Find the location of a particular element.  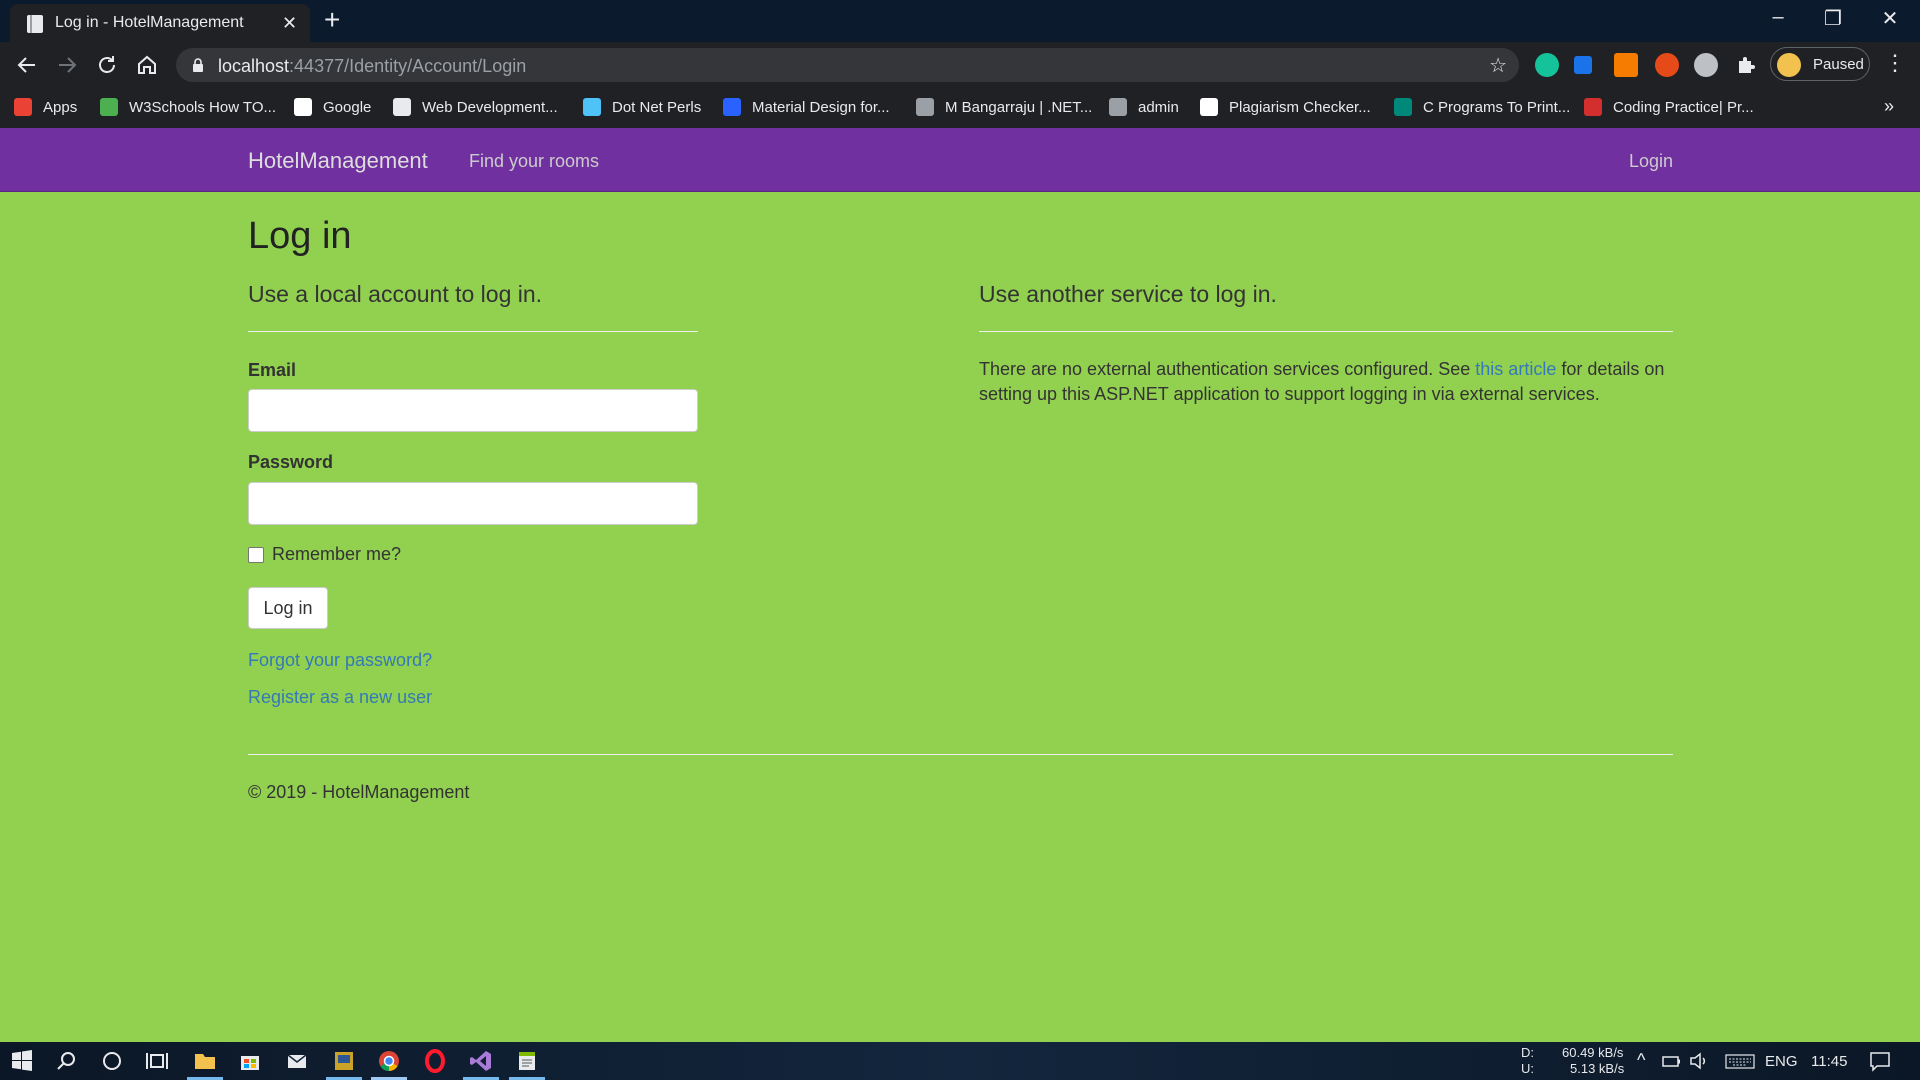

divider is located at coordinates (1326, 331).